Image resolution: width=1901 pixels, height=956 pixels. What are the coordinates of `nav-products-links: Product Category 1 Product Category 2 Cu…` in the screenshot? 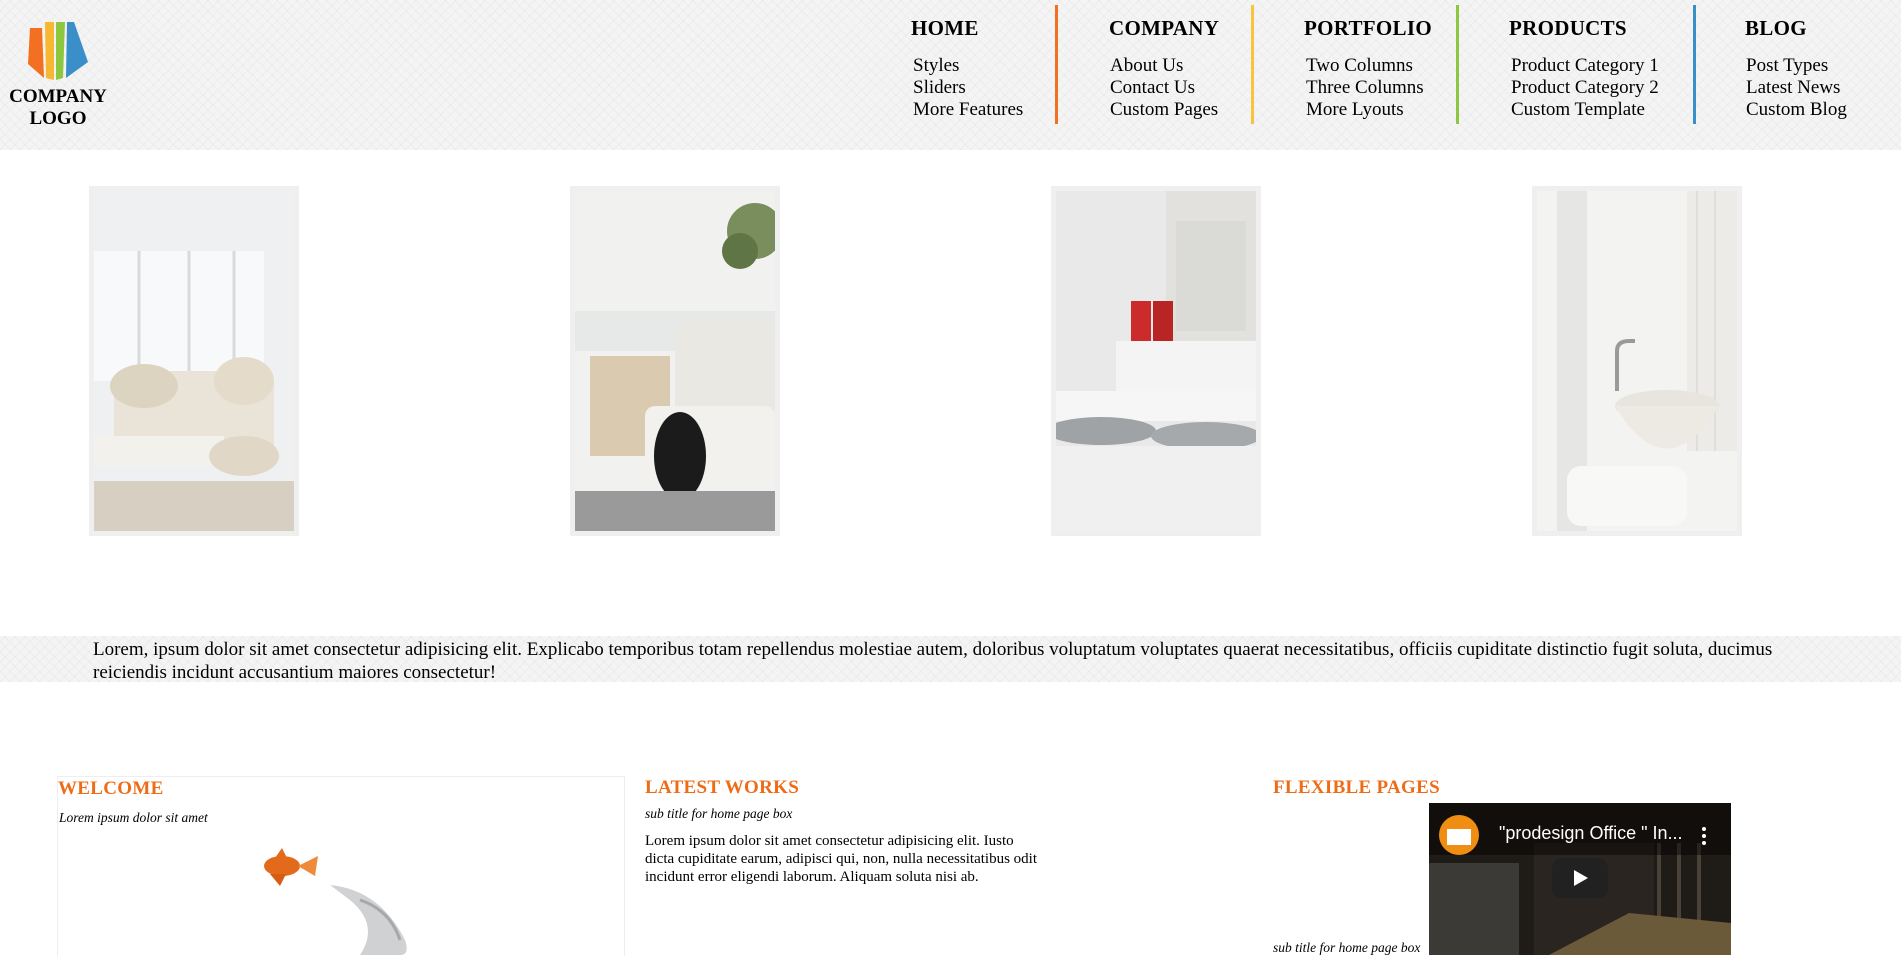 It's located at (1585, 88).